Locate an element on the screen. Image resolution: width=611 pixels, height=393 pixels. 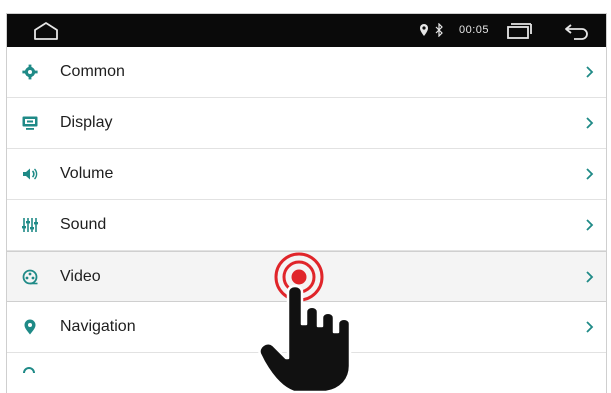
bluetooth-icon is located at coordinates (439, 30).